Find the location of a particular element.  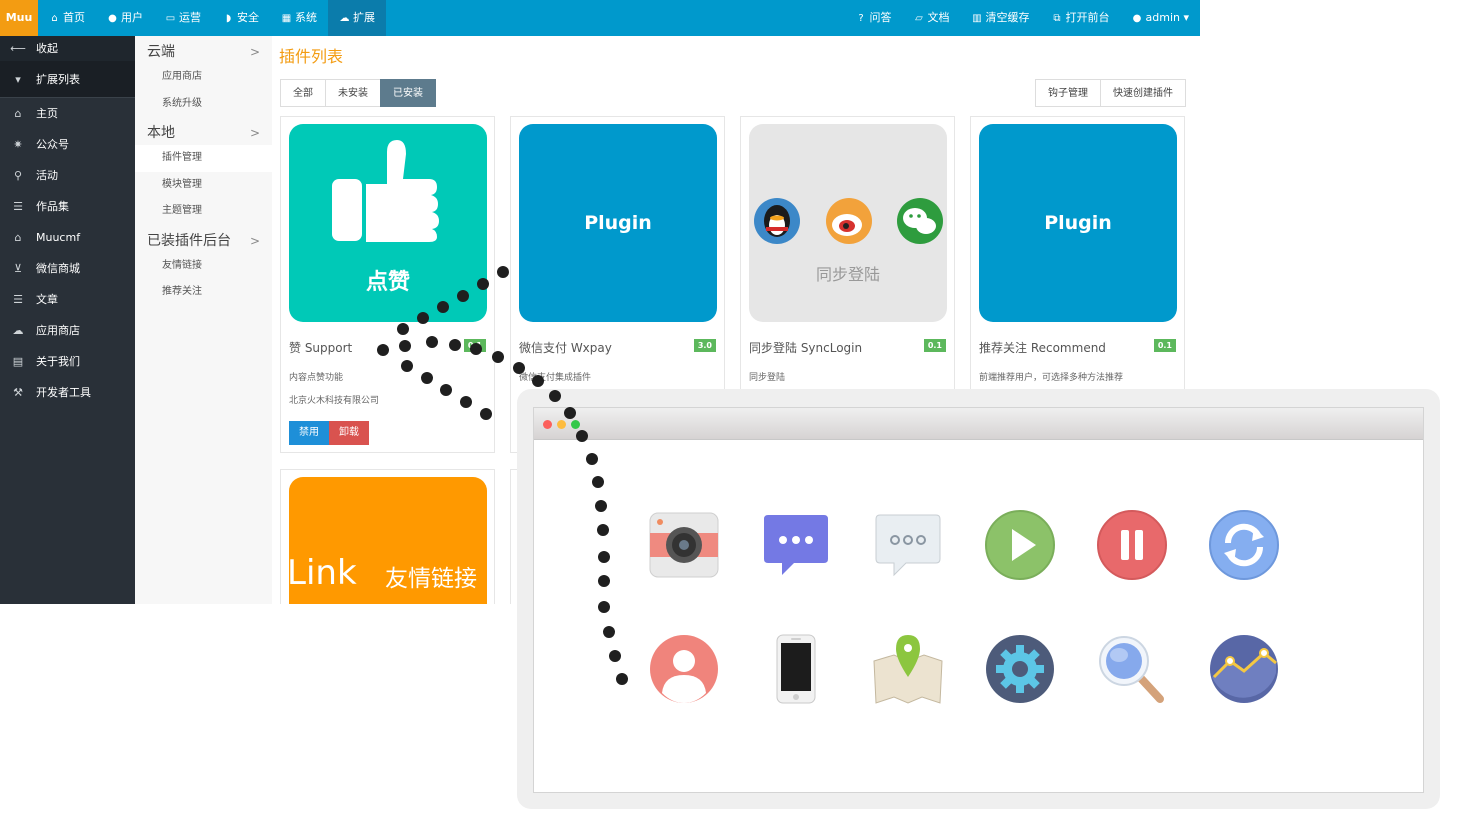

map-marker-icon: ⚲ is located at coordinates (18, 175).